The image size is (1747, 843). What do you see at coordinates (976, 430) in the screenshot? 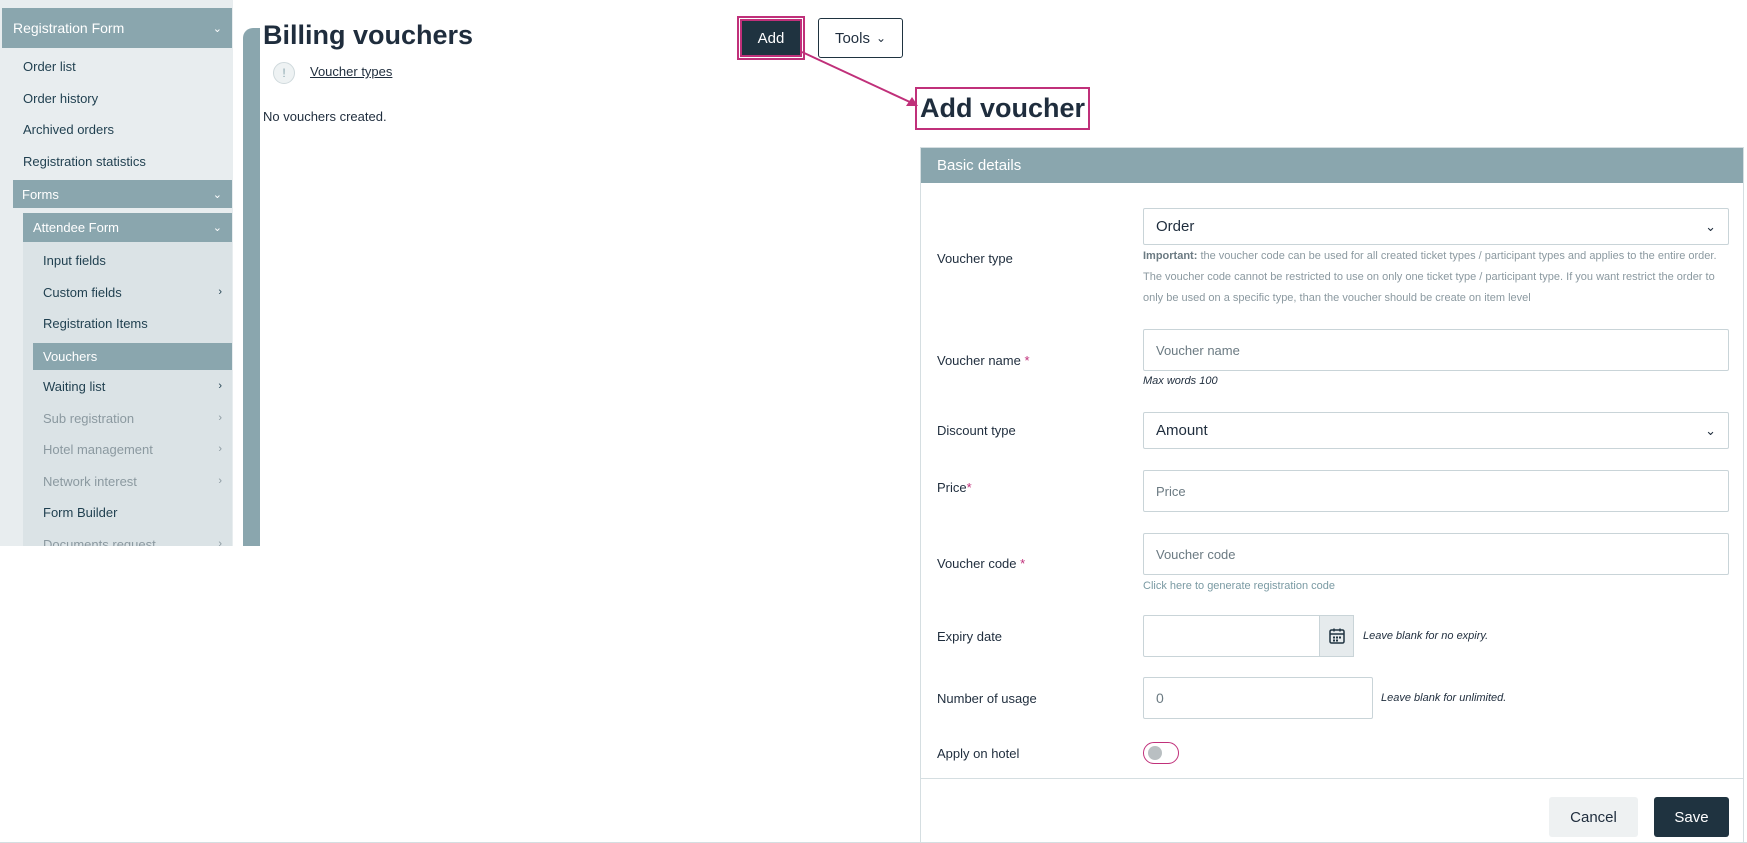
I see `discount-type-label: Discount type` at bounding box center [976, 430].